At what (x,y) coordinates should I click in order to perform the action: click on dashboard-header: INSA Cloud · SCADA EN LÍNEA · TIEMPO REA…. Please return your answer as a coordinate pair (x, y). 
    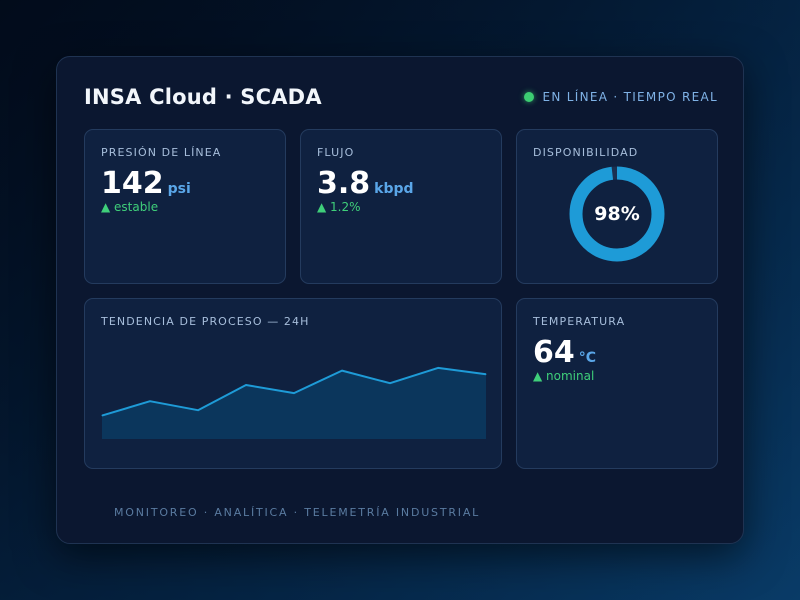
    Looking at the image, I should click on (401, 98).